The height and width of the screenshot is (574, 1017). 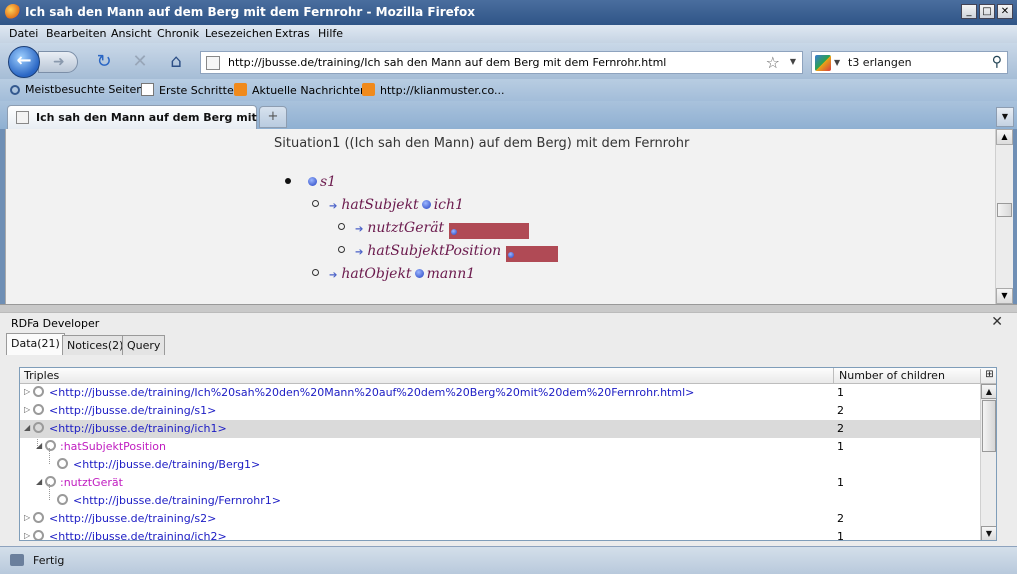 What do you see at coordinates (500, 500) in the screenshot?
I see `table-row: <http://jbusse.de/training/Fernrohr1>` at bounding box center [500, 500].